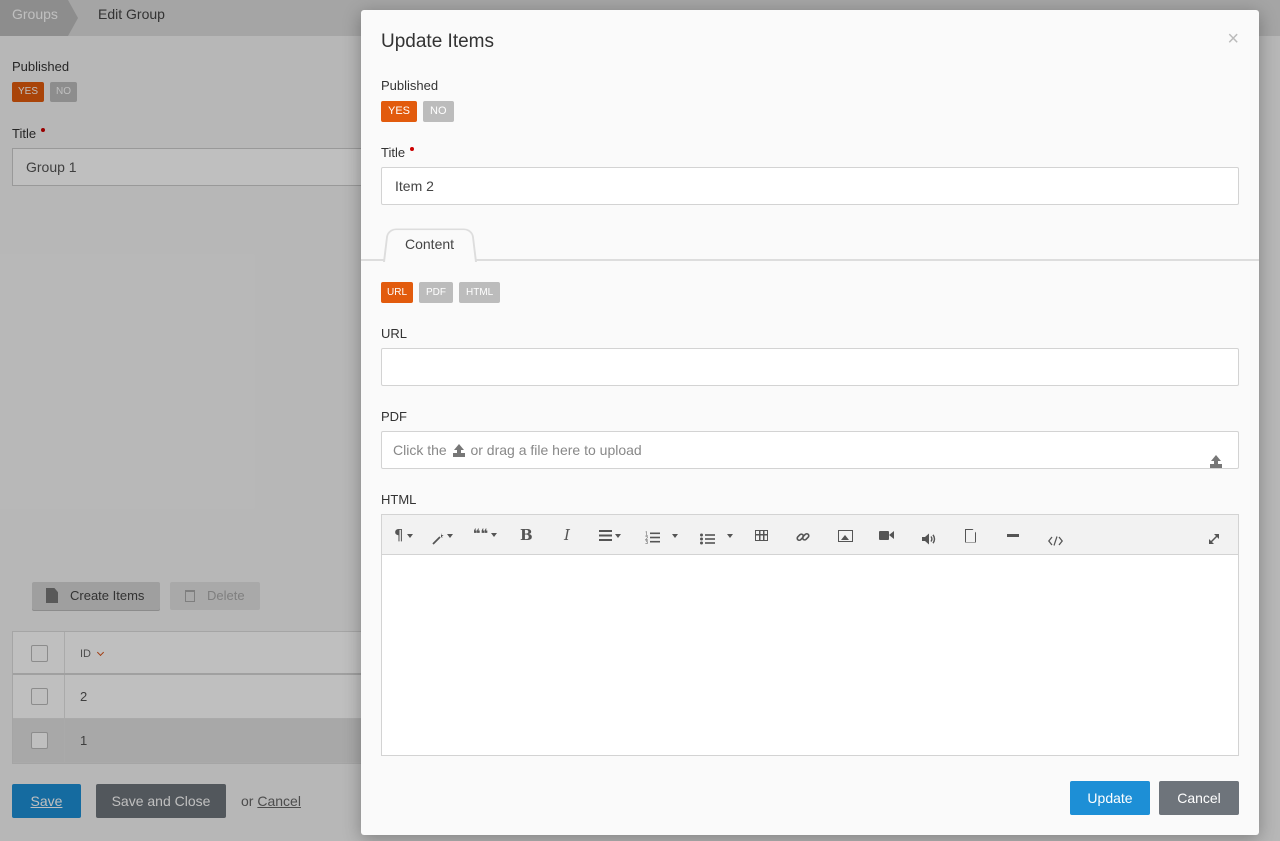  What do you see at coordinates (1055, 535) in the screenshot?
I see `code-view-icon` at bounding box center [1055, 535].